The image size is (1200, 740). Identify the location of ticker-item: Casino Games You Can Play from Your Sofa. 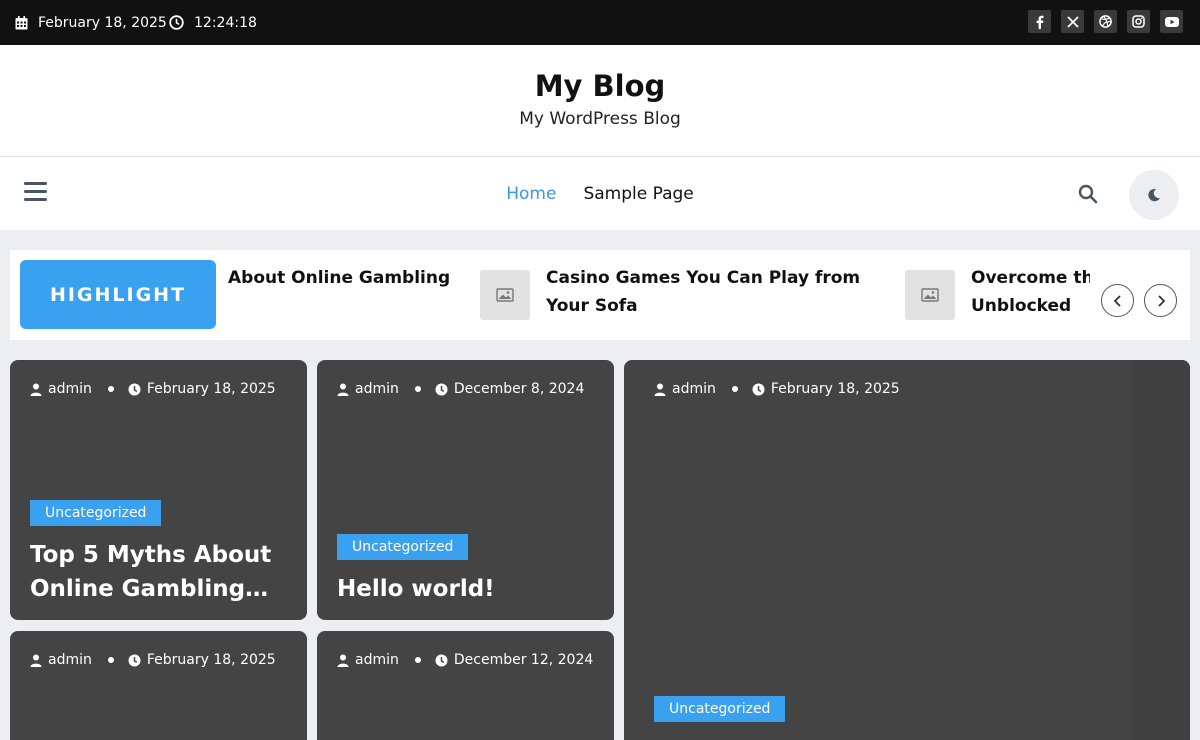
(683, 292).